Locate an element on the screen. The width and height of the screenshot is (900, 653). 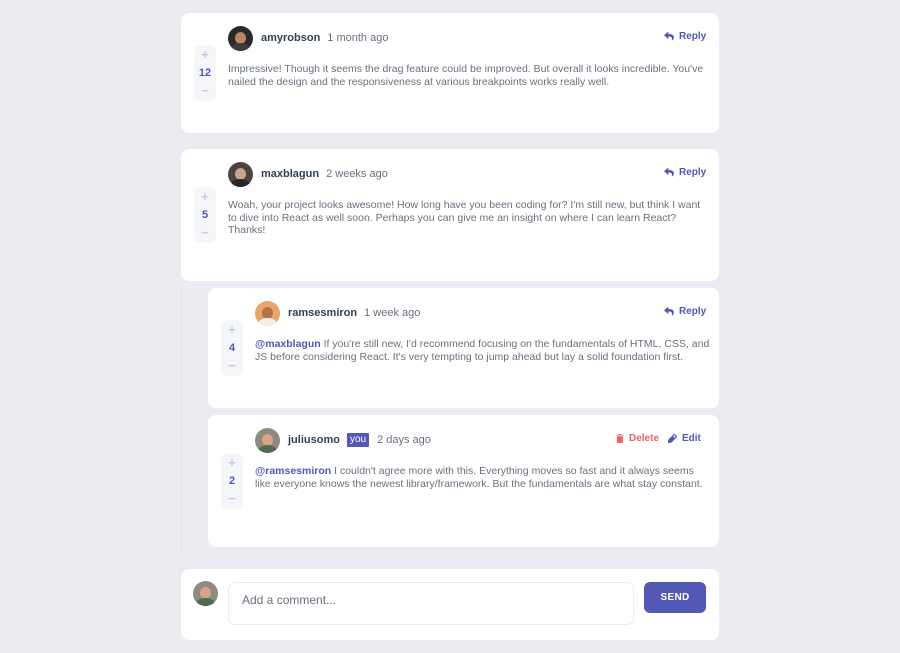
timestamp: 1 week ago is located at coordinates (392, 313).